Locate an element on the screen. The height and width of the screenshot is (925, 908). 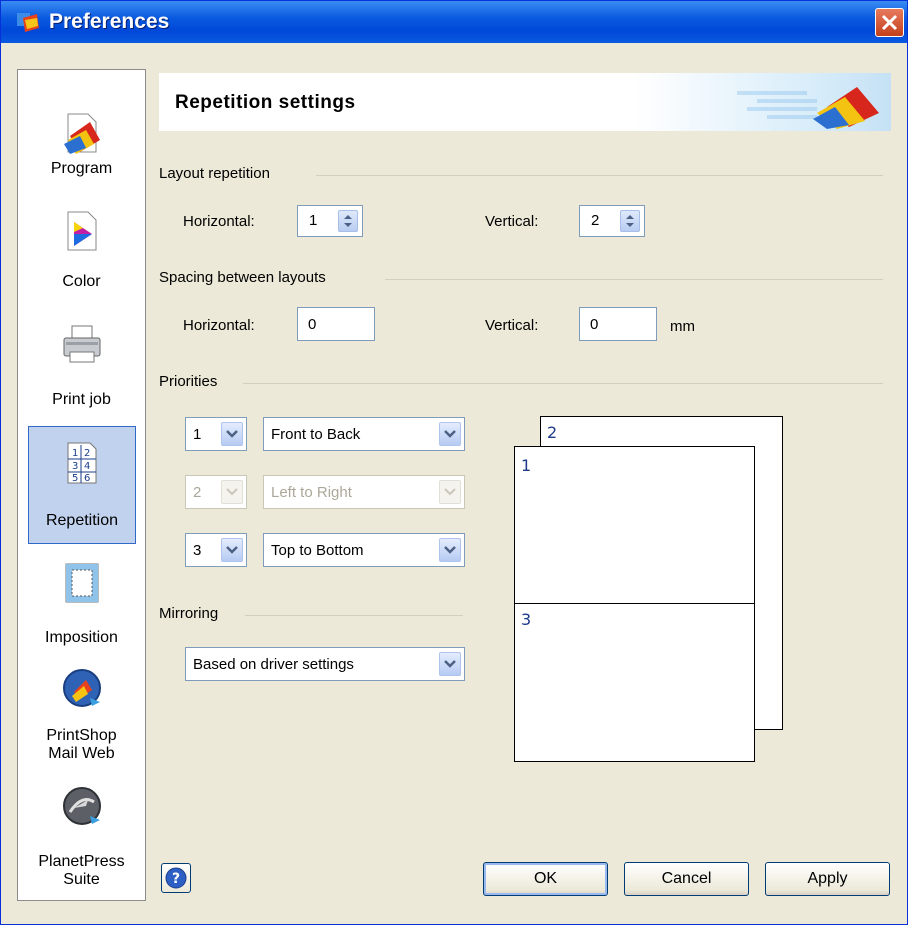
spacing-vertical-input: 0 is located at coordinates (618, 324).